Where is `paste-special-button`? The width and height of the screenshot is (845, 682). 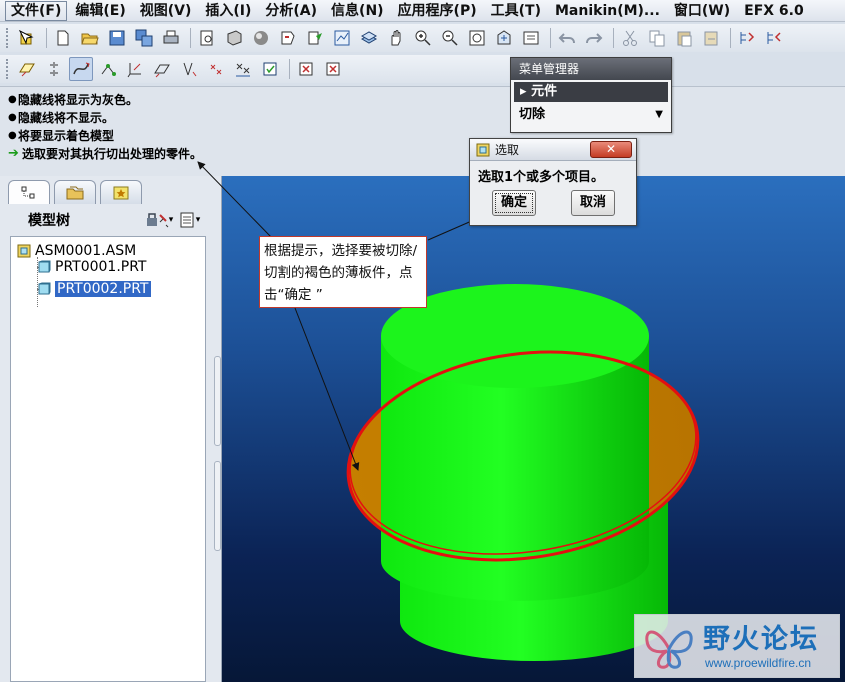
paste-special-button is located at coordinates (711, 38).